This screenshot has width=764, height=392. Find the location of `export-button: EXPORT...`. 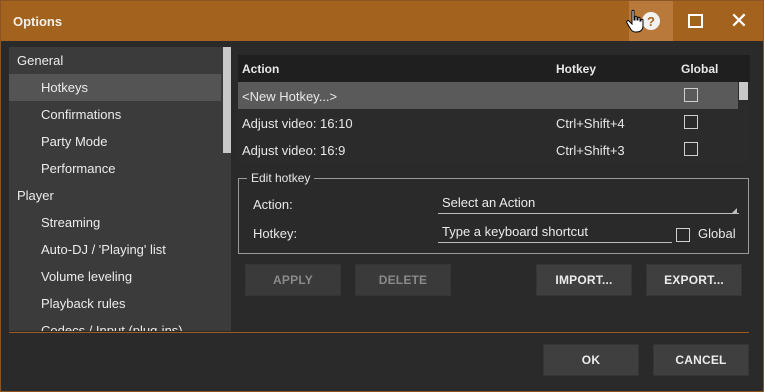

export-button: EXPORT... is located at coordinates (694, 280).